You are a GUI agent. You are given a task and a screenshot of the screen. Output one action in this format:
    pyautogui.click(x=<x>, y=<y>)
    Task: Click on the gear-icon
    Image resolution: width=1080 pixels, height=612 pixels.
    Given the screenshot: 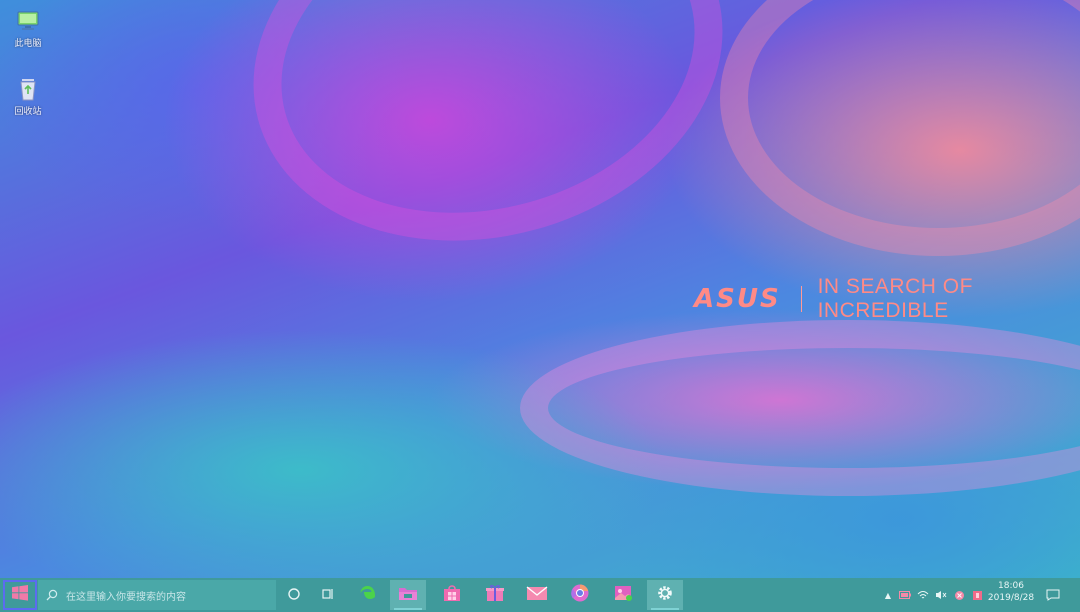 What is the action you would take?
    pyautogui.click(x=665, y=595)
    